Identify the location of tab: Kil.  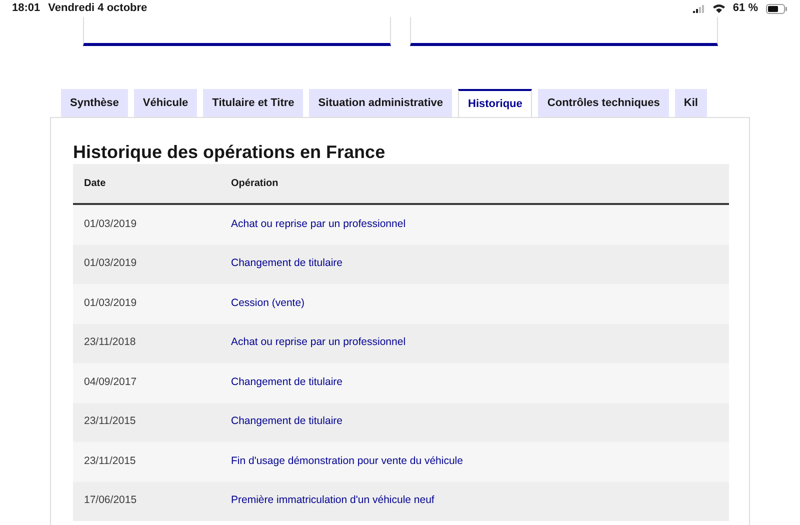
(690, 103).